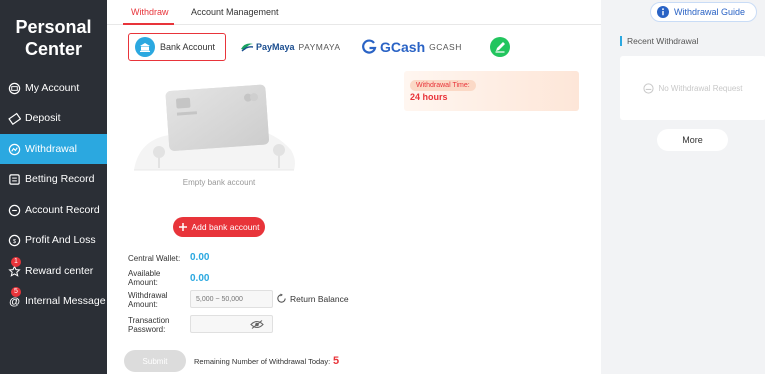  I want to click on recent-withdrawal-title: Recent Withdrawal, so click(659, 41).